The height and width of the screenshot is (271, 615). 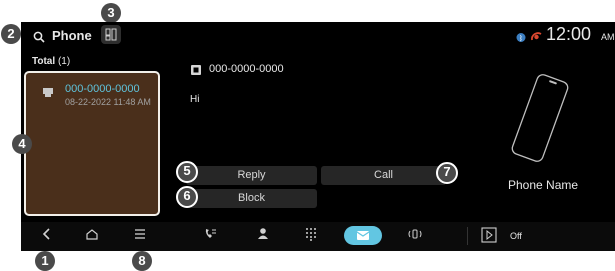 I want to click on message-body: Hi, so click(x=195, y=99).